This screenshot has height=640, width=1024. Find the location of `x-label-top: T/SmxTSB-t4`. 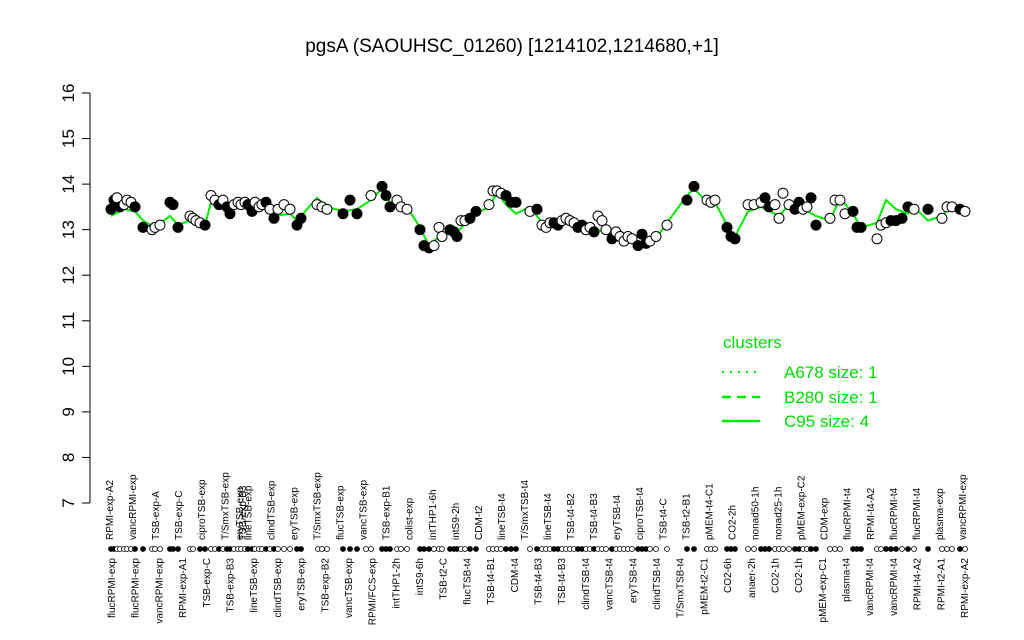

x-label-top: T/SmxTSB-t4 is located at coordinates (525, 510).